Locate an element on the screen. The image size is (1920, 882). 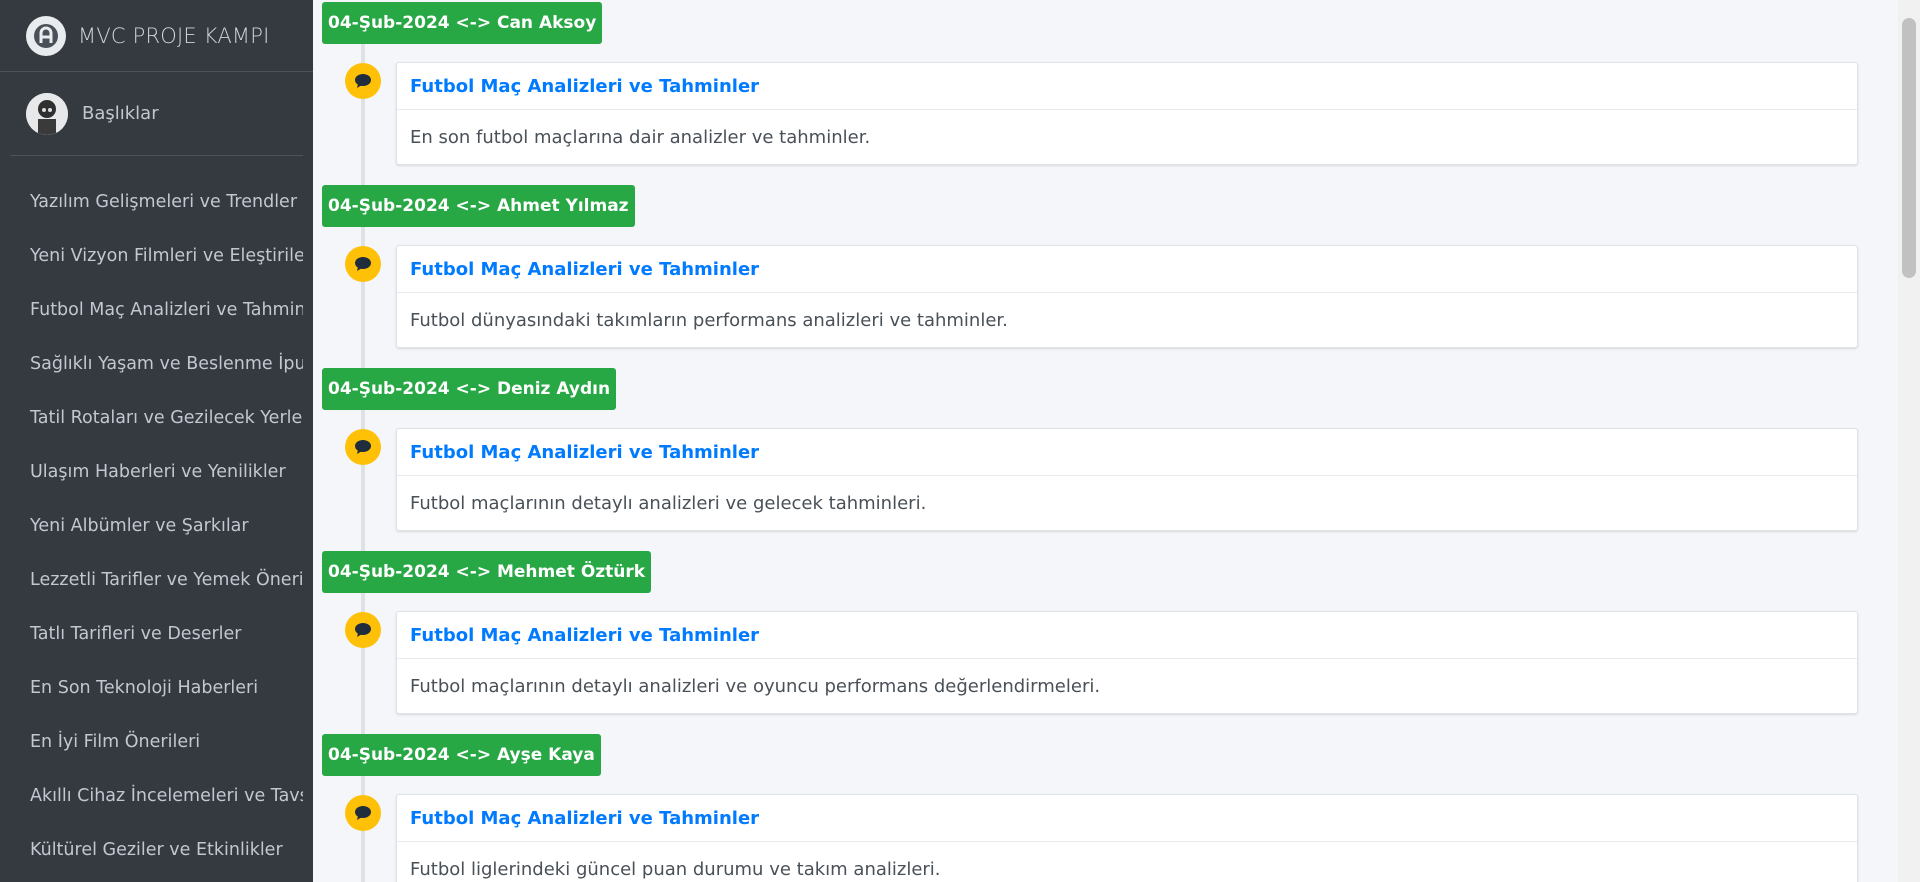
sidebar-item: Lezzetli Tarifler ve Yemek Önerileri is located at coordinates (151, 580).